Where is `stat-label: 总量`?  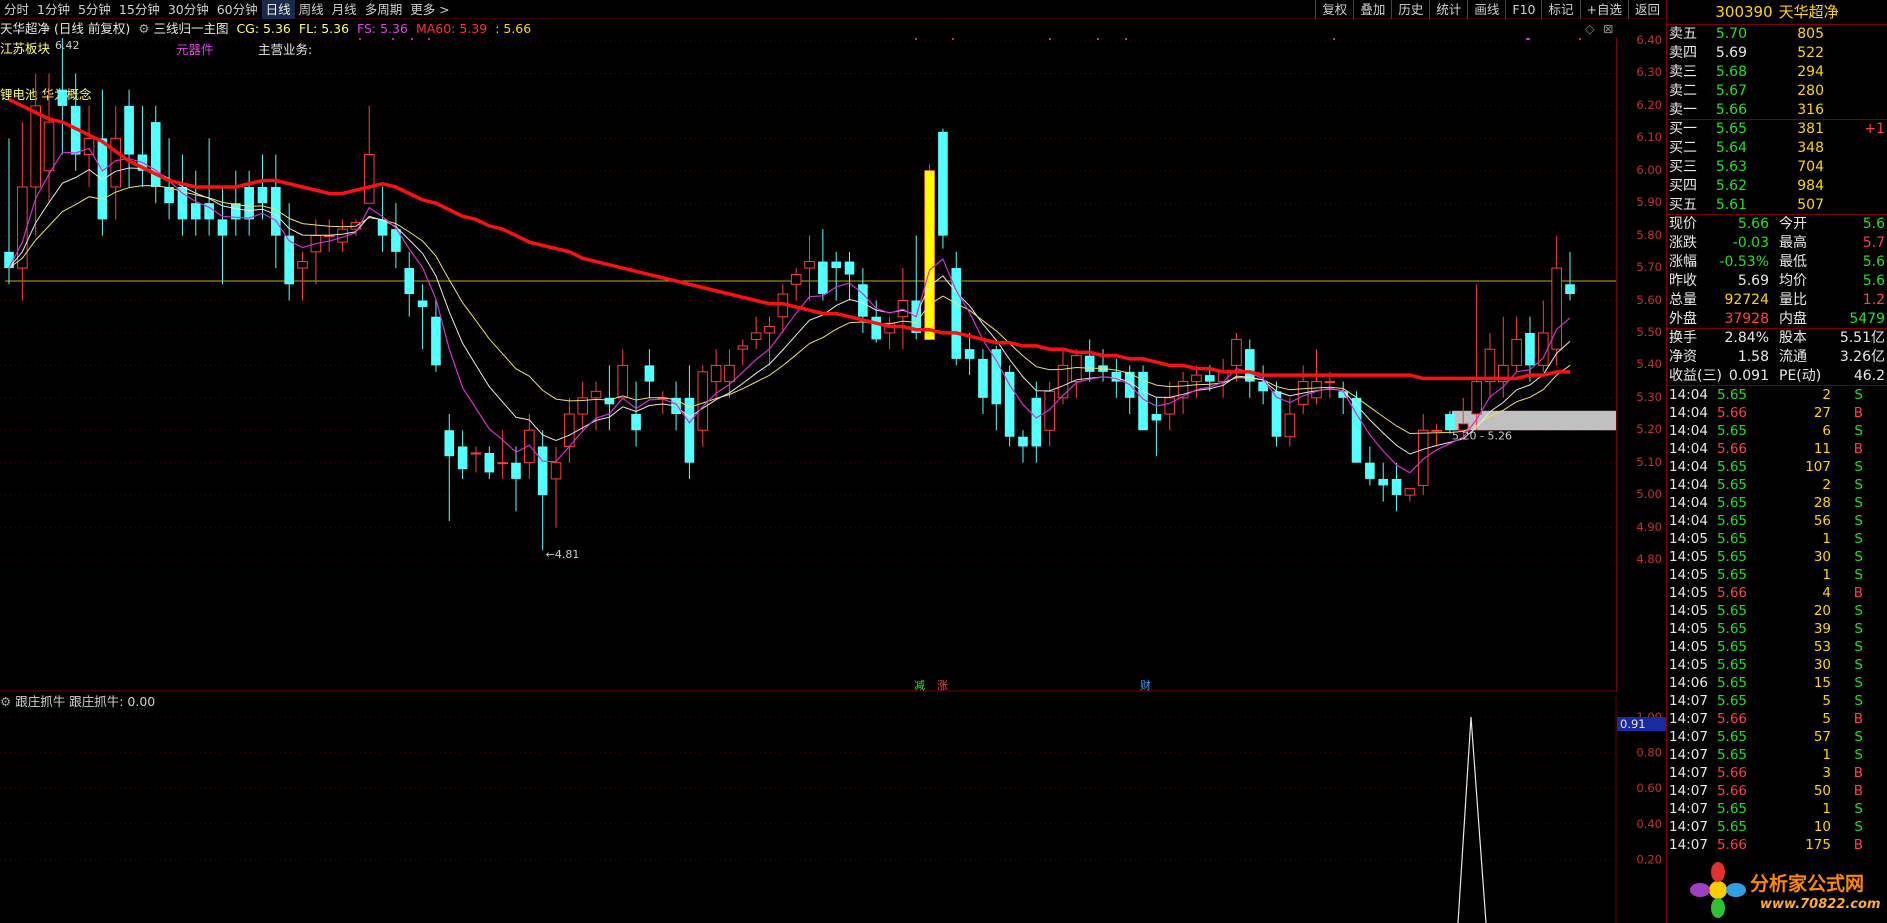
stat-label: 总量 is located at coordinates (1683, 300).